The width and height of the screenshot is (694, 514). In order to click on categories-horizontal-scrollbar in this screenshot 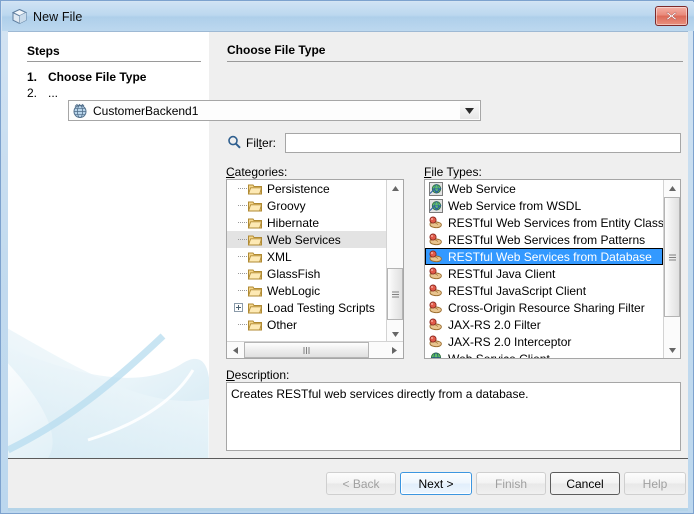, I will do `click(315, 349)`.